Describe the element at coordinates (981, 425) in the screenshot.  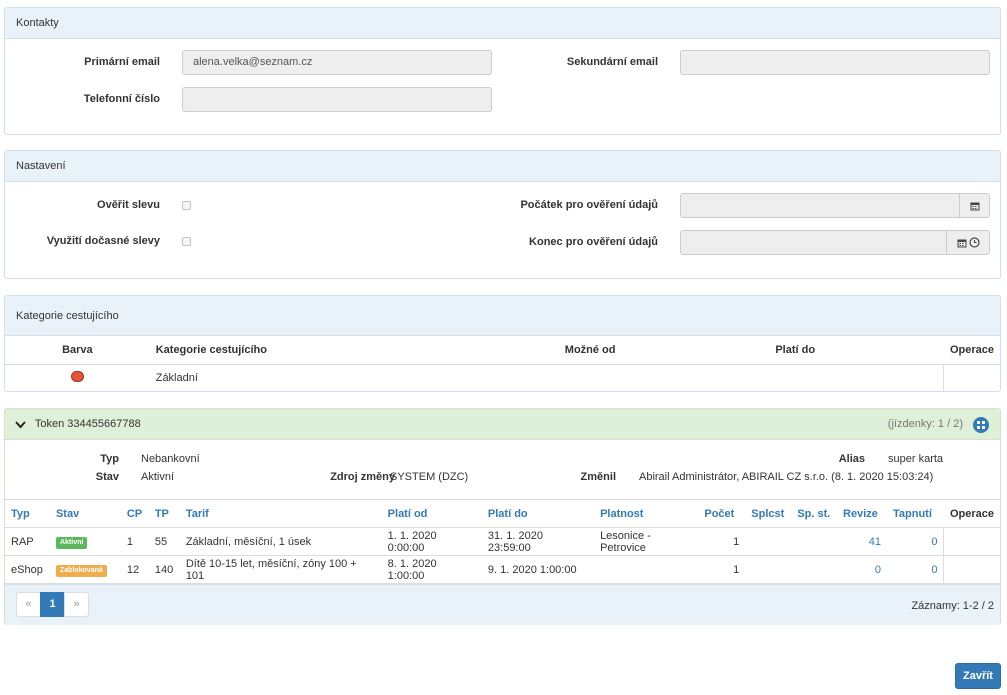
I see `grid-icon` at that location.